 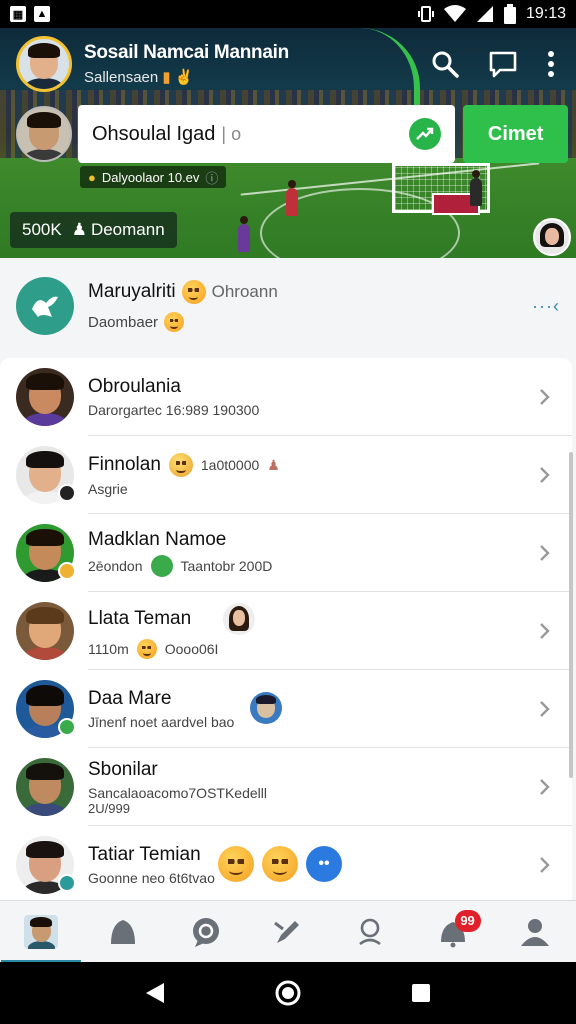 I want to click on search-icon, so click(x=445, y=64).